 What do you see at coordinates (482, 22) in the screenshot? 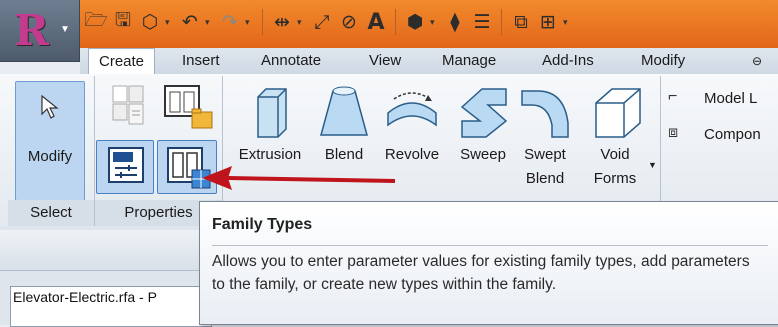
I see `thin-lines-icon: ☰` at bounding box center [482, 22].